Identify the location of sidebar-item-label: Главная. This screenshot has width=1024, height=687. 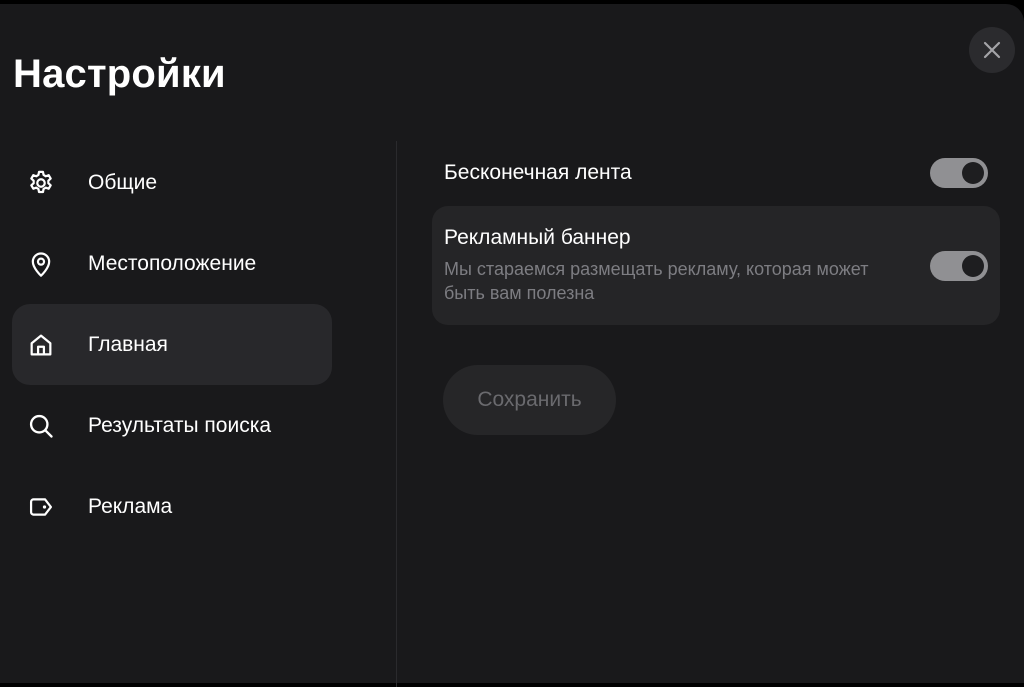
(128, 344).